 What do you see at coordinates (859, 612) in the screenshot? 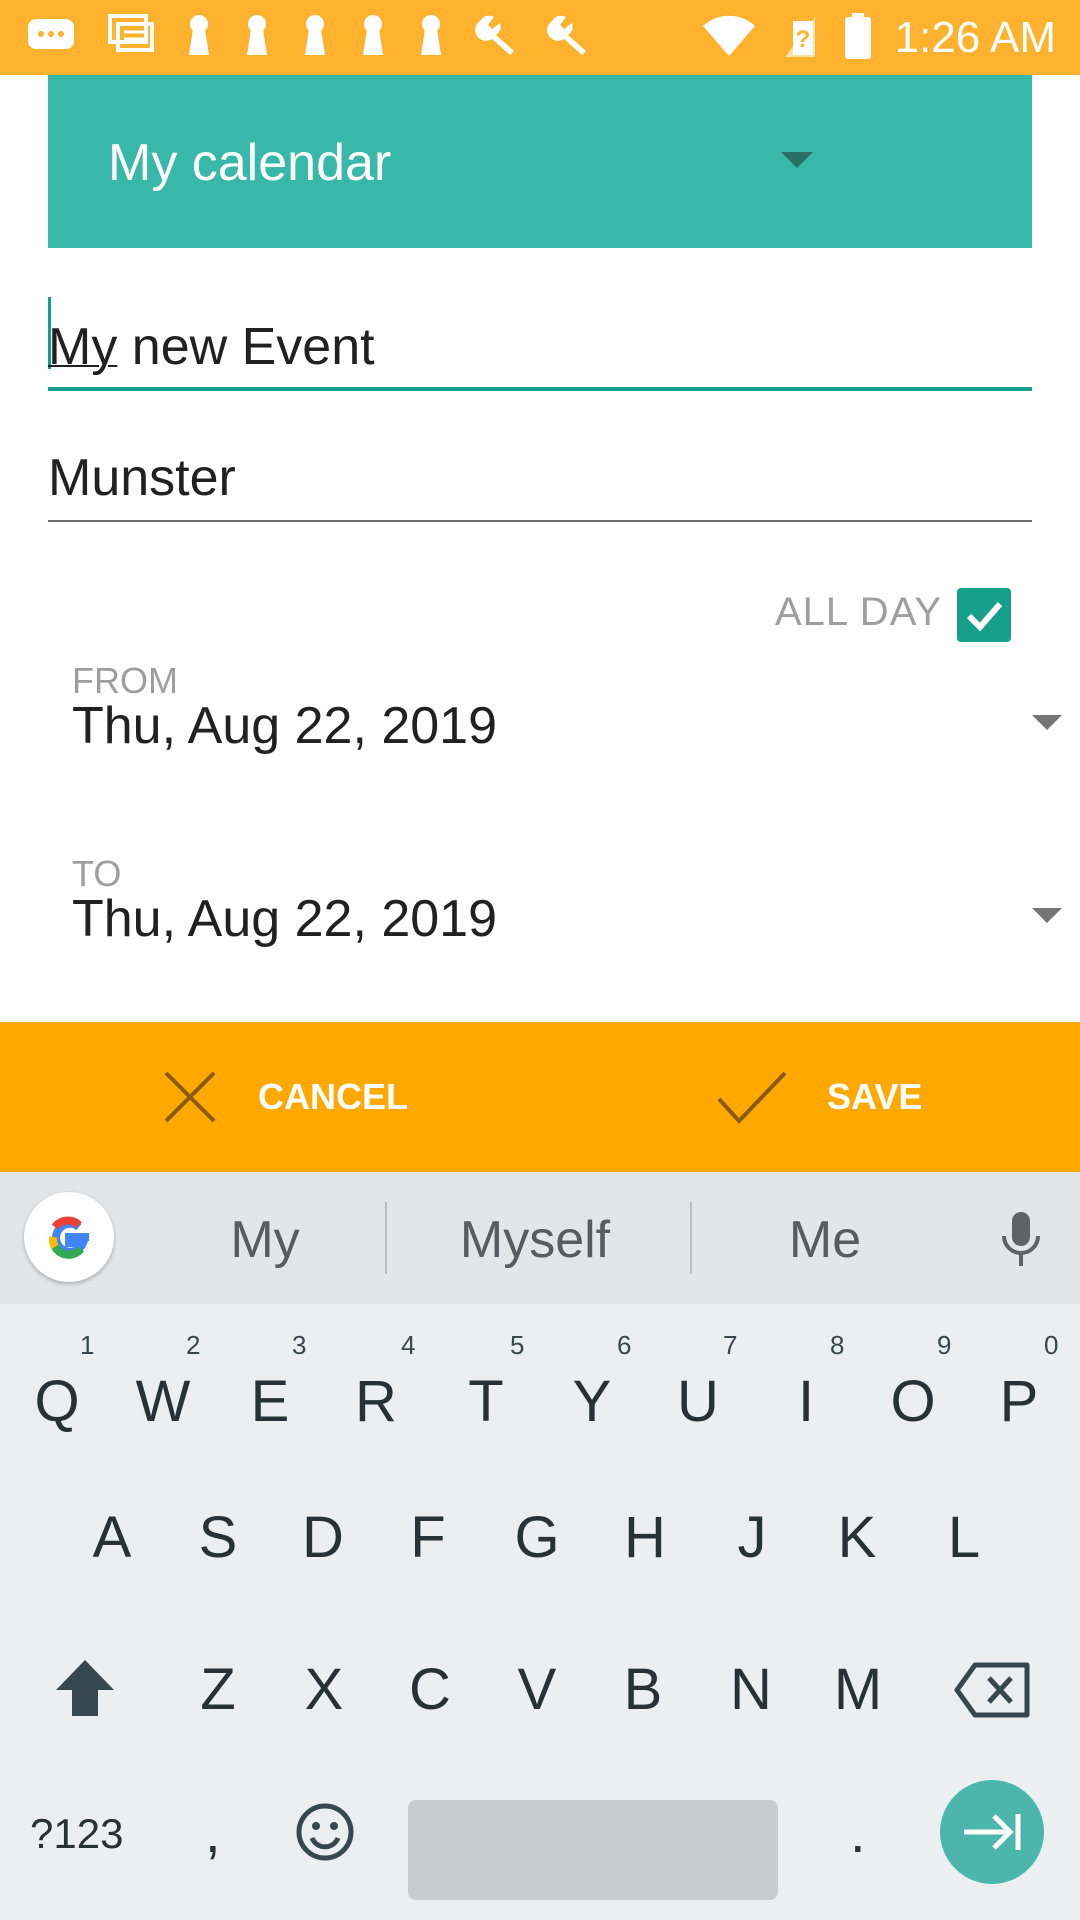
I see `all-day-label: ALL DAY` at bounding box center [859, 612].